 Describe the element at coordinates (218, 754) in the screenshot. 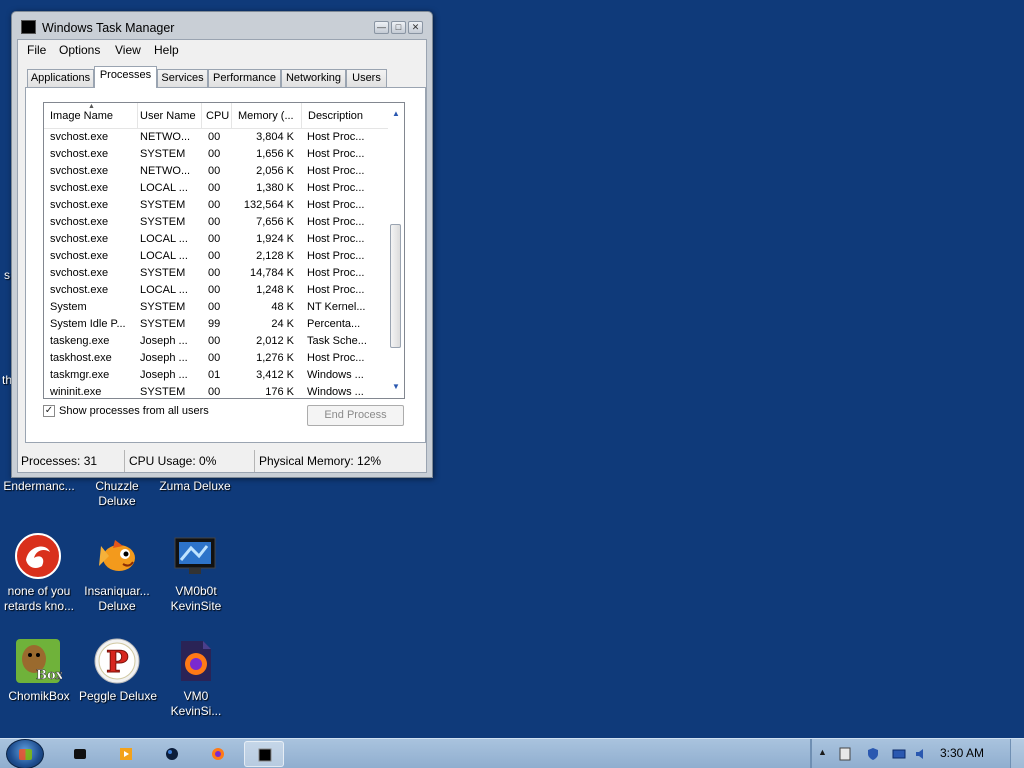

I see `taskbar-firefox-button` at that location.